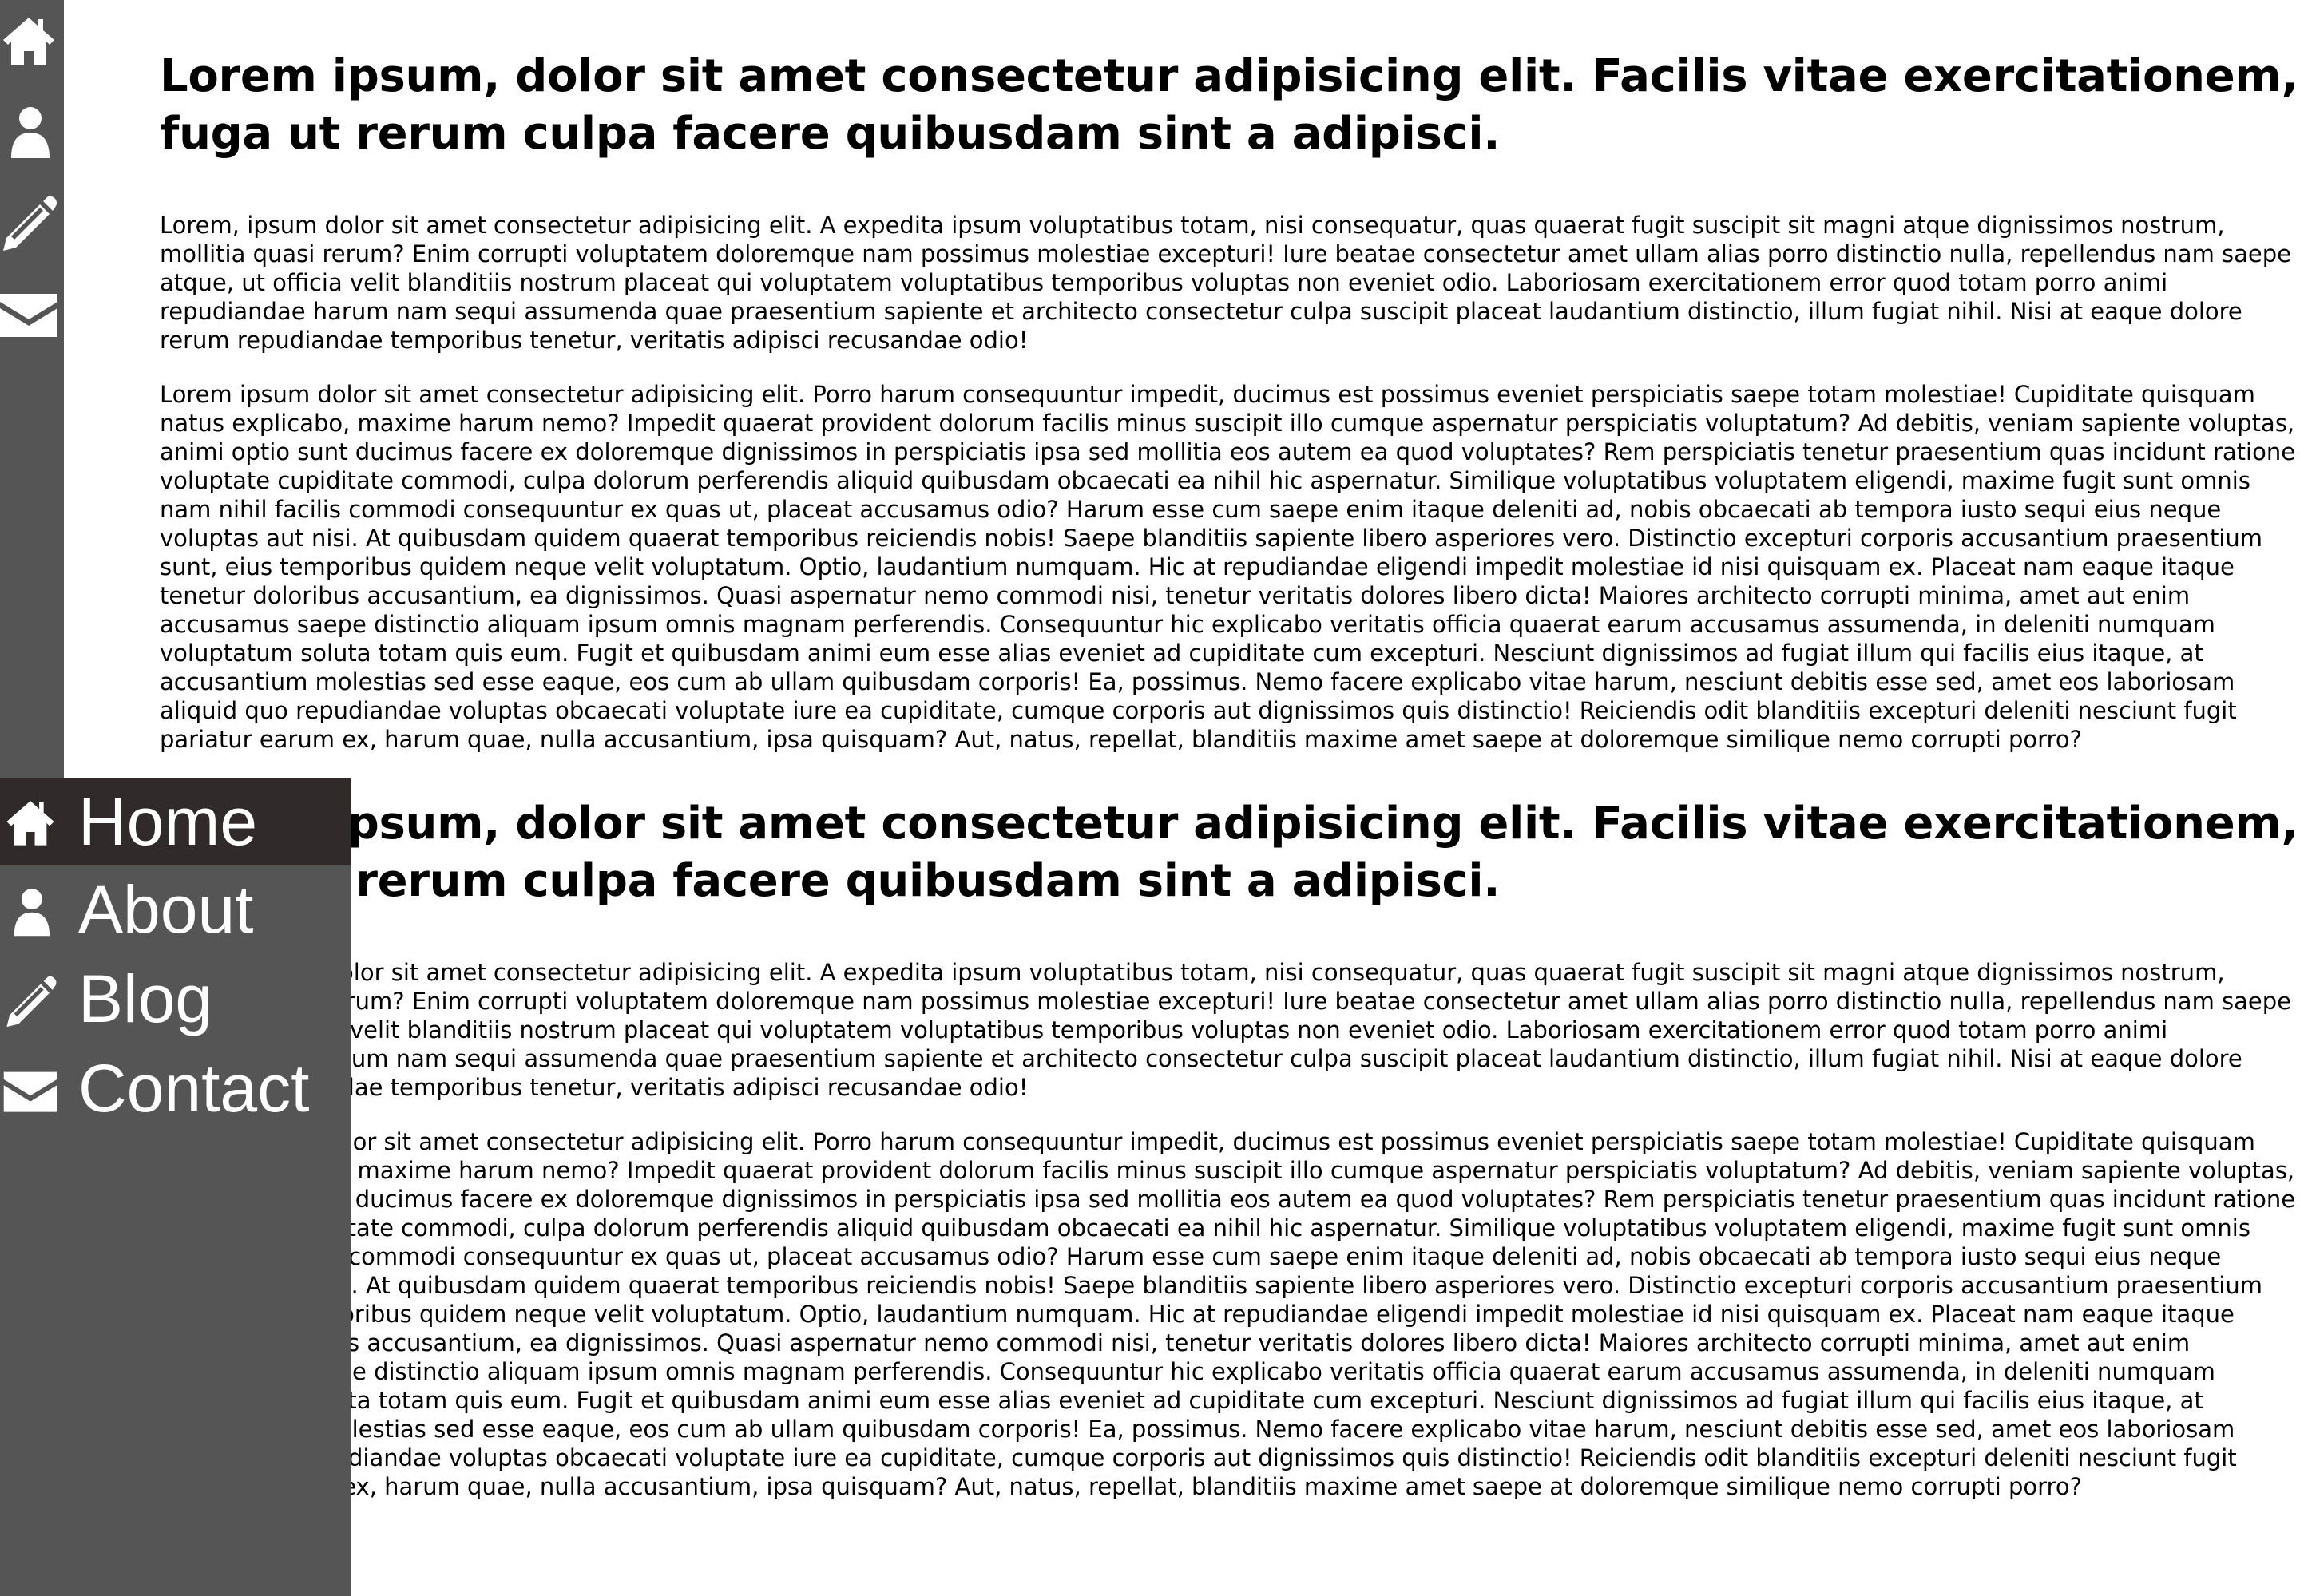 The image size is (2300, 1596). I want to click on menu-label: About, so click(166, 909).